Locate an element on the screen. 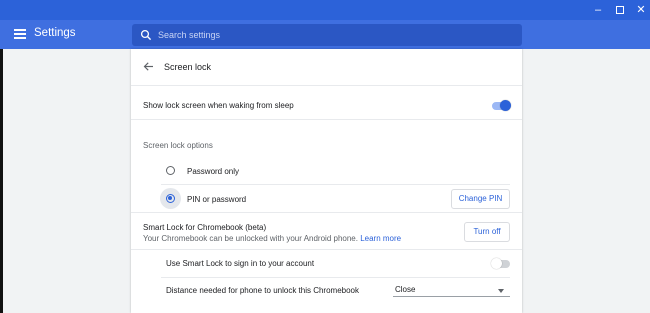 The height and width of the screenshot is (313, 650). smart-lock-sign-in-toggle is located at coordinates (500, 263).